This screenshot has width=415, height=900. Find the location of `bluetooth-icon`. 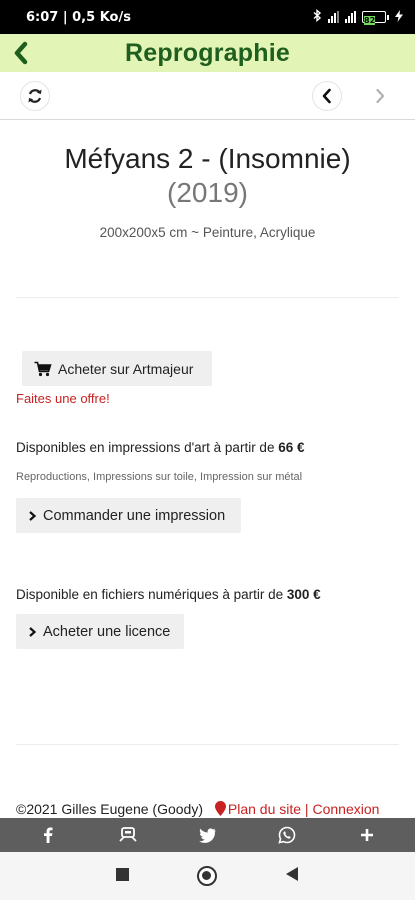

bluetooth-icon is located at coordinates (317, 17).